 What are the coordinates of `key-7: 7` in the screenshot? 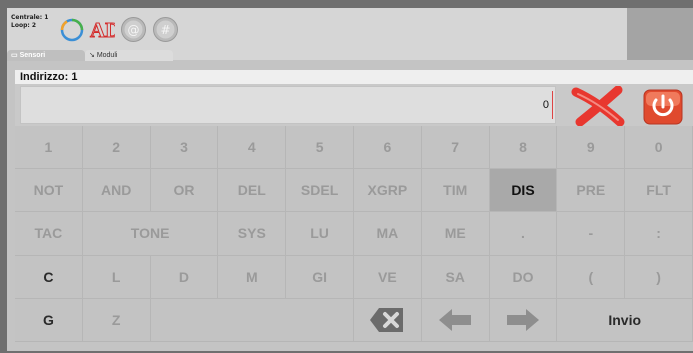 It's located at (455, 148).